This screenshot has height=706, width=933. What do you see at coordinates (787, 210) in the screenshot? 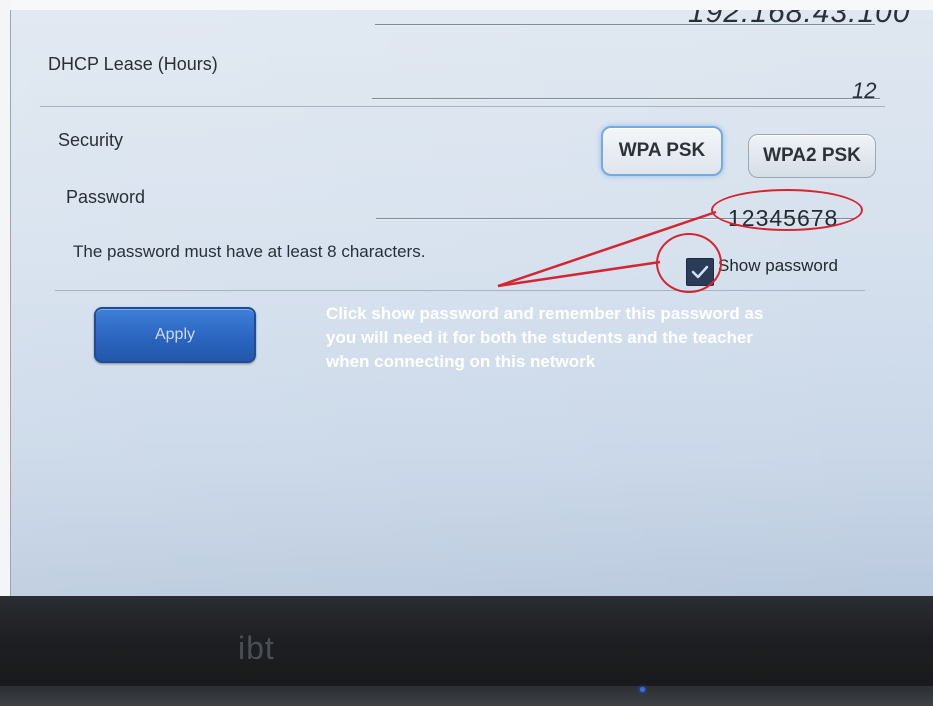
I see `password-highlight-oval` at bounding box center [787, 210].